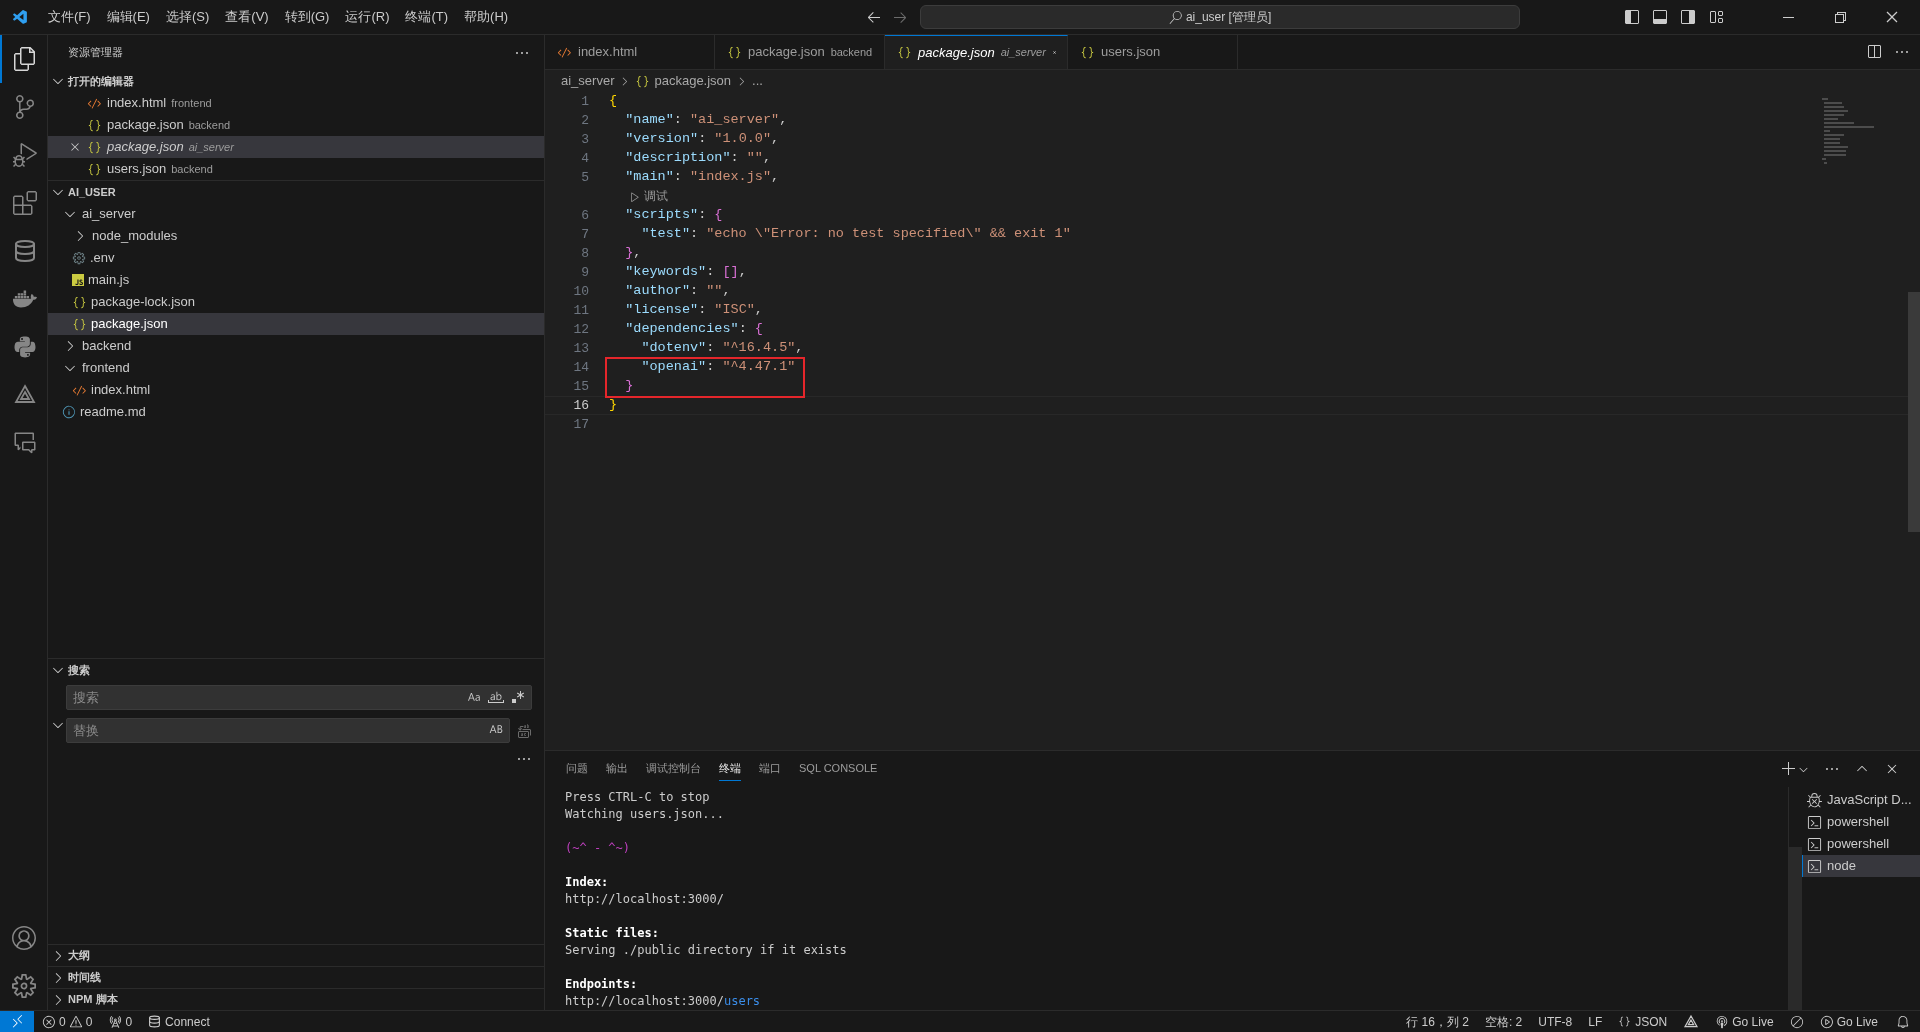 This screenshot has height=1032, width=1920. I want to click on line-number: 11, so click(580, 310).